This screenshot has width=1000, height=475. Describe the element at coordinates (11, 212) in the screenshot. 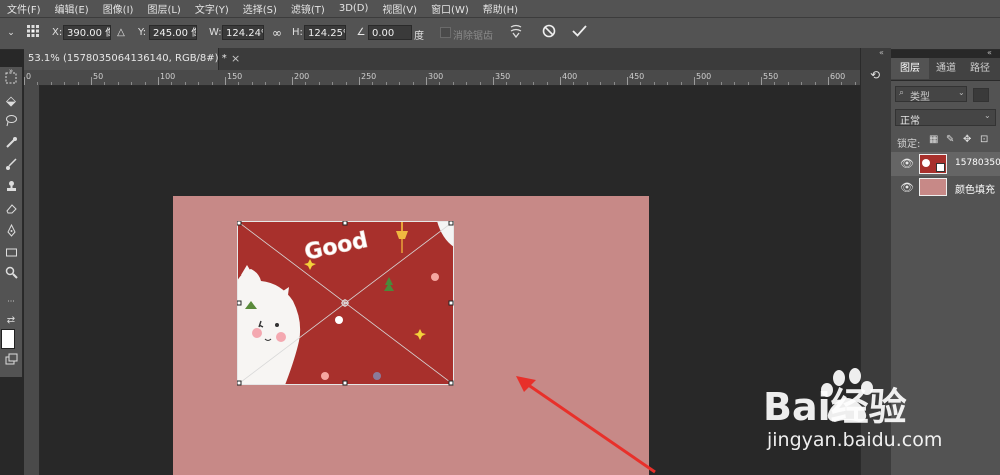

I see `eraser-tool-icon` at that location.